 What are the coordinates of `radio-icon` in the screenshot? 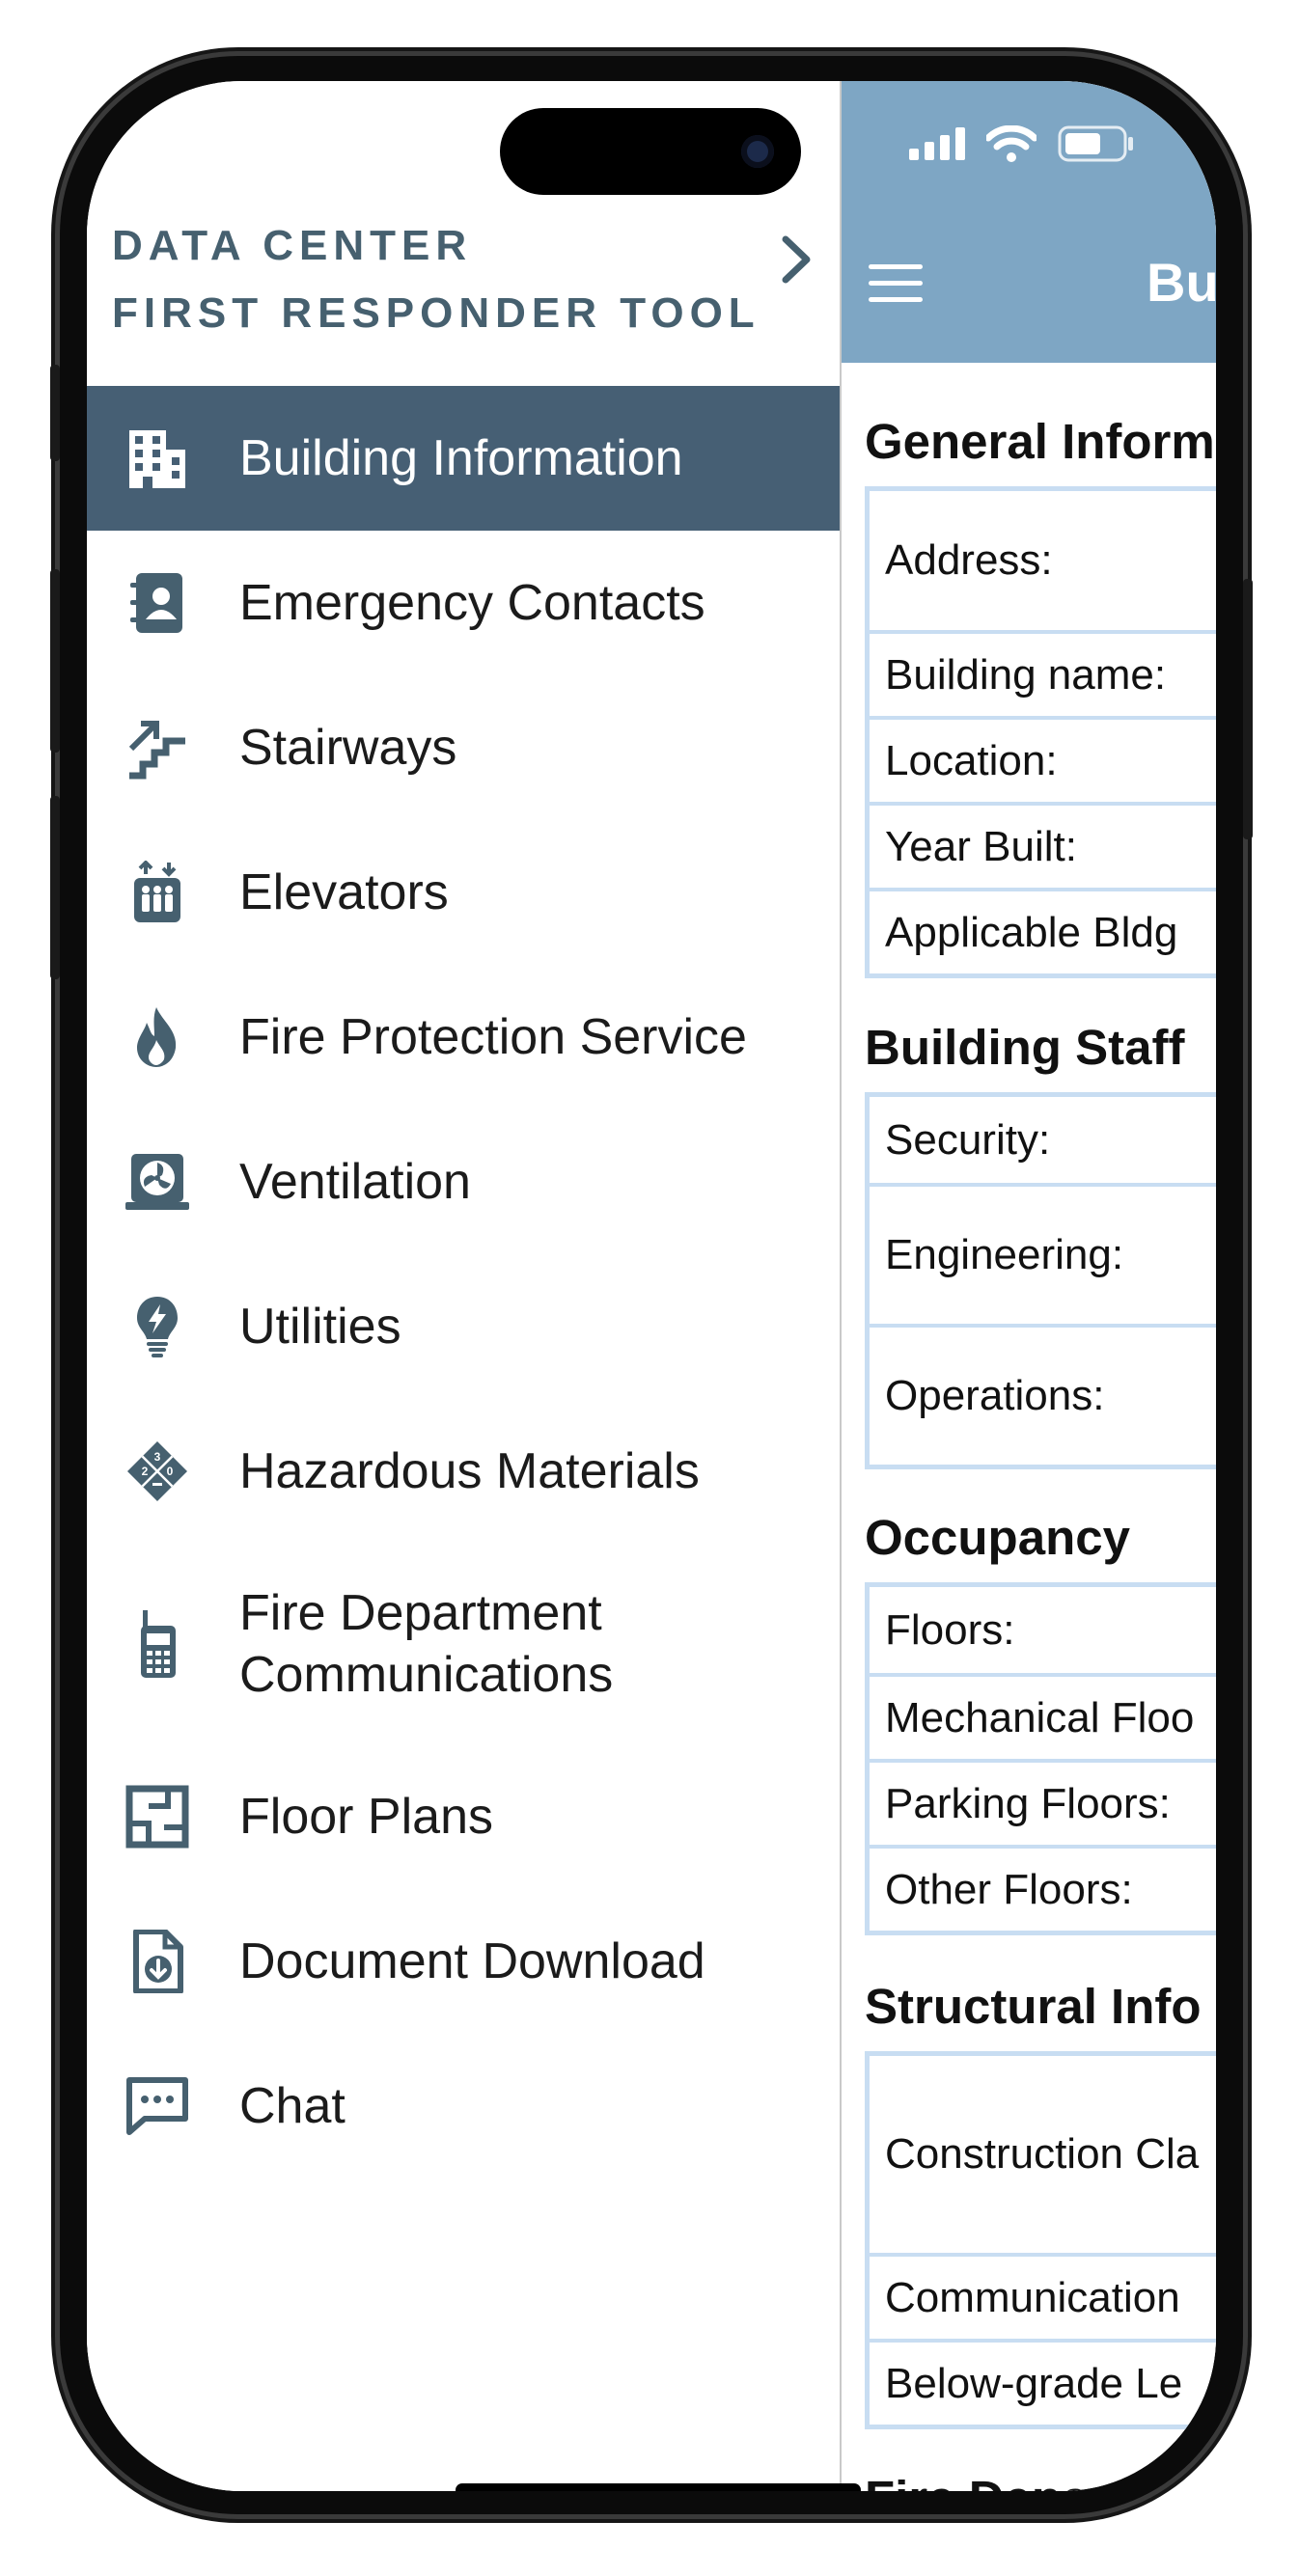 It's located at (157, 1644).